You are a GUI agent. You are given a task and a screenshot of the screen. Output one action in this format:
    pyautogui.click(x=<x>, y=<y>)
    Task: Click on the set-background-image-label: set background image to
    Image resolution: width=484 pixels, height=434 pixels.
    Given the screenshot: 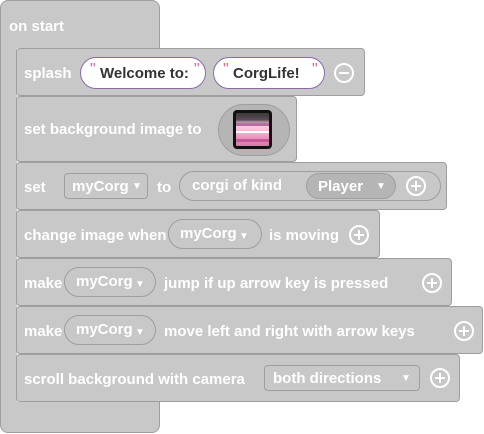 What is the action you would take?
    pyautogui.click(x=113, y=129)
    